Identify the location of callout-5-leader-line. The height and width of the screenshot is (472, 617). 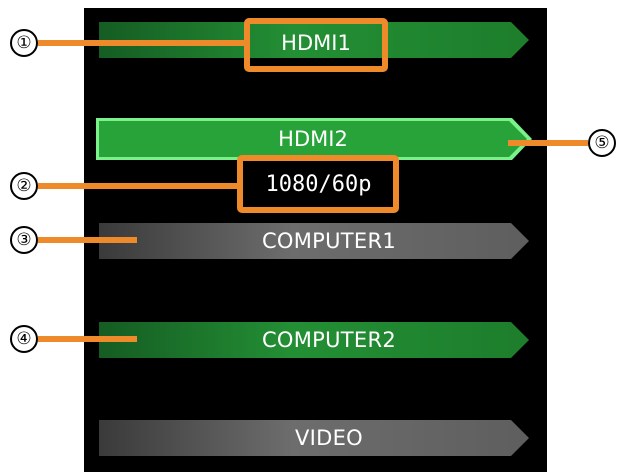
(548, 143).